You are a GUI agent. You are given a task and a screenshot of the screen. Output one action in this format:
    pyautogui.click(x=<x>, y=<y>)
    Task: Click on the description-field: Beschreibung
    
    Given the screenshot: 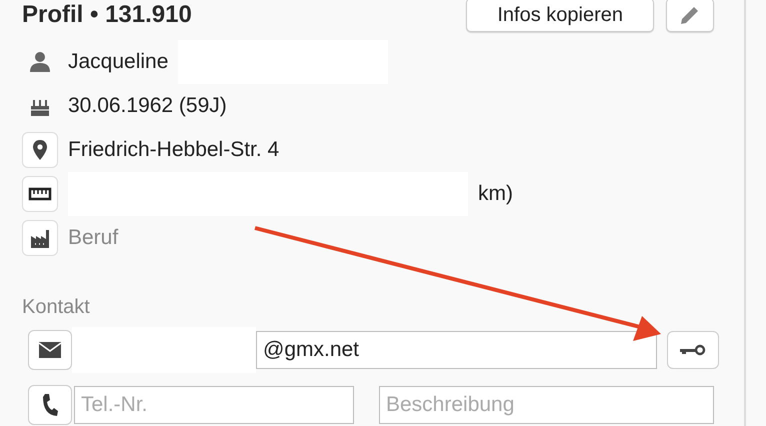 What is the action you would take?
    pyautogui.click(x=546, y=405)
    